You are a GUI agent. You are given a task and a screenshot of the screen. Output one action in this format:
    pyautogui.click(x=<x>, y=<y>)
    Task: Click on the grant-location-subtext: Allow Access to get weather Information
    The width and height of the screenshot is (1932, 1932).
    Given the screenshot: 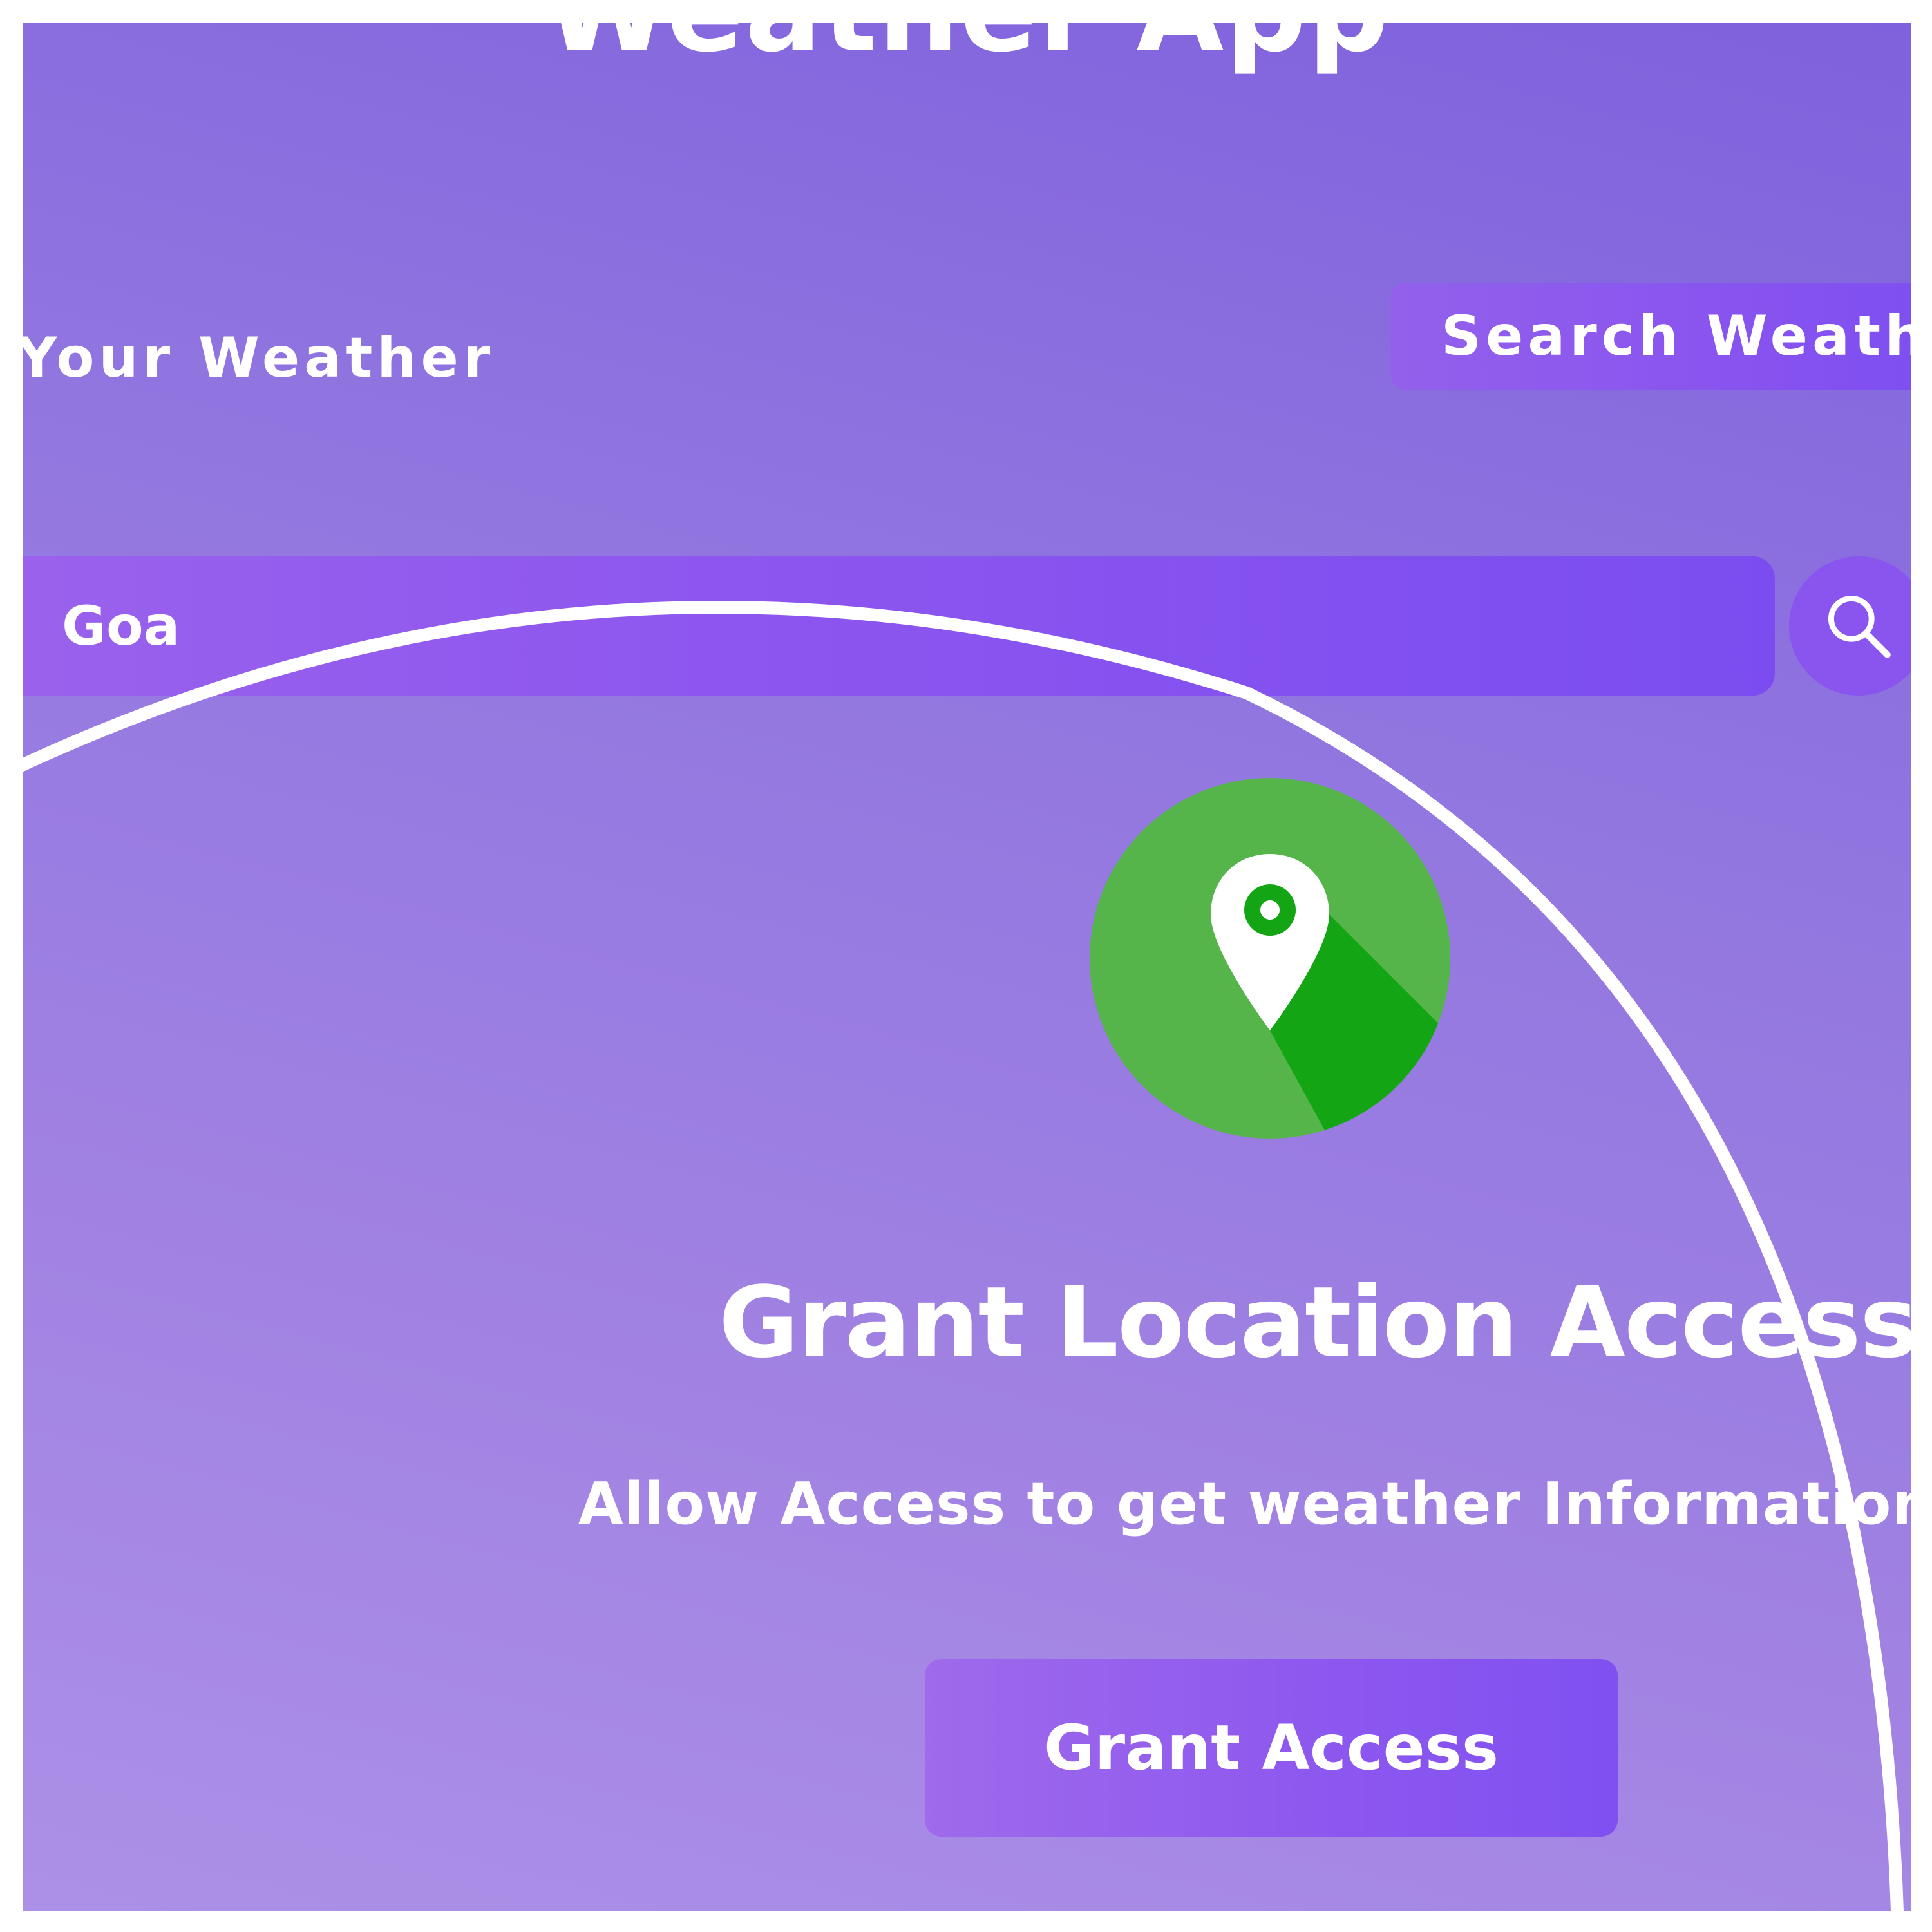 What is the action you would take?
    pyautogui.click(x=1244, y=1504)
    